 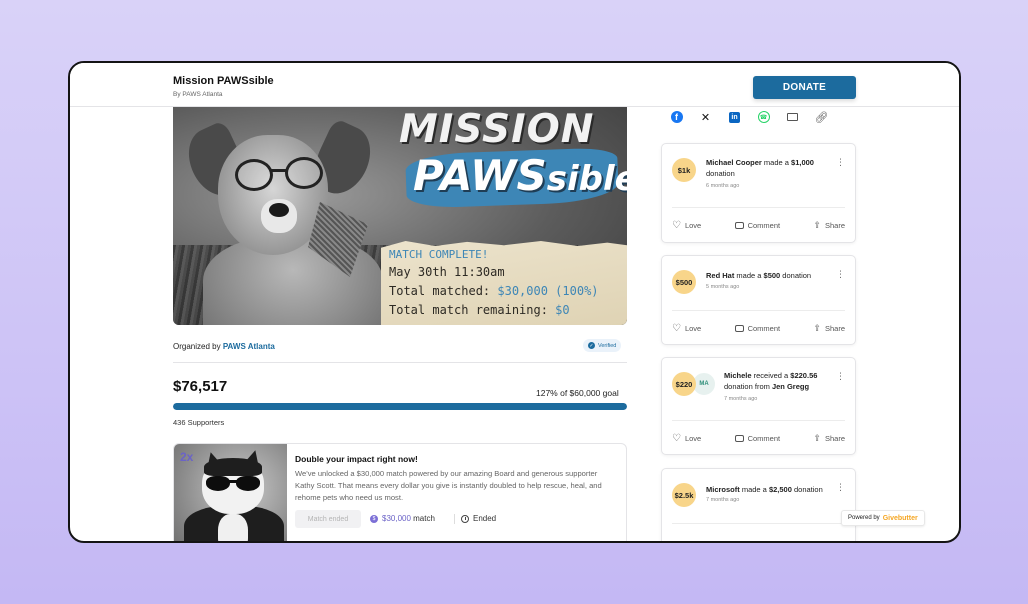 I want to click on donation-avatar: $500, so click(x=684, y=282).